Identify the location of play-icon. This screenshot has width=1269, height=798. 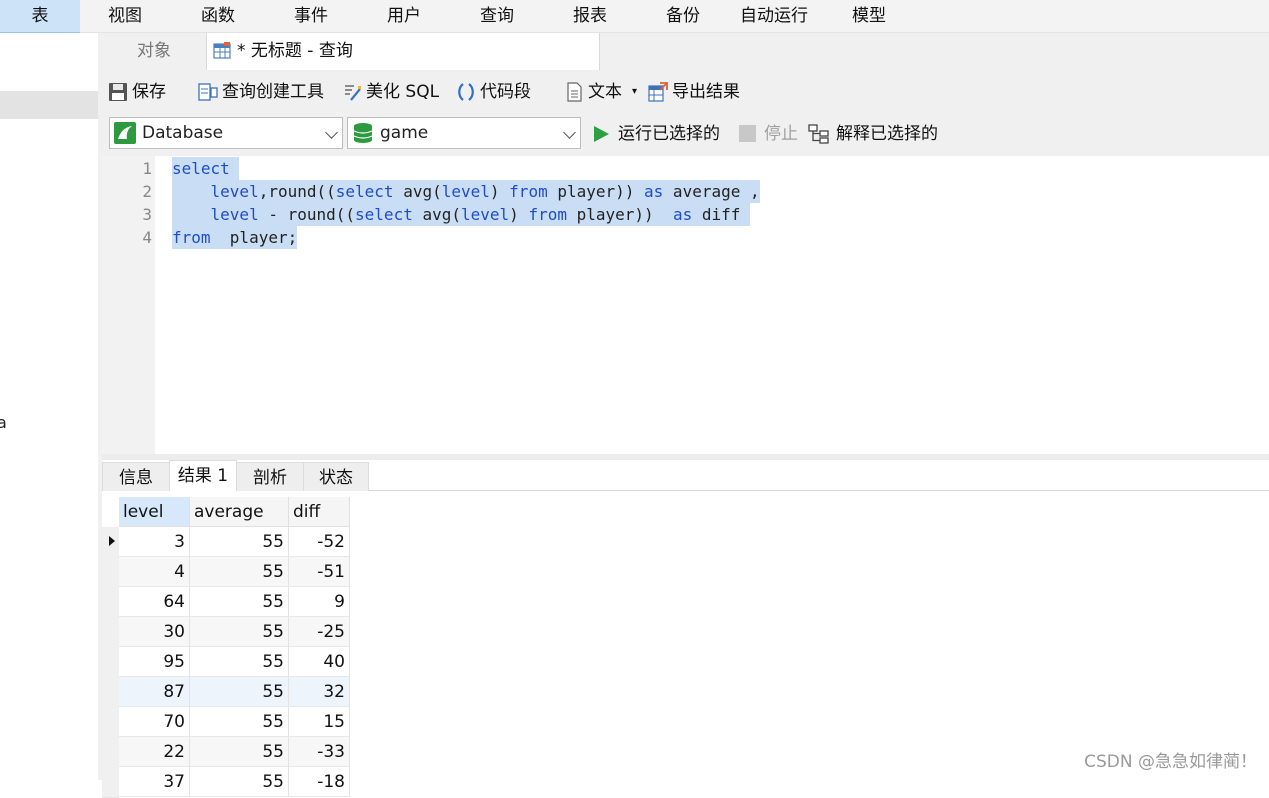
(601, 134).